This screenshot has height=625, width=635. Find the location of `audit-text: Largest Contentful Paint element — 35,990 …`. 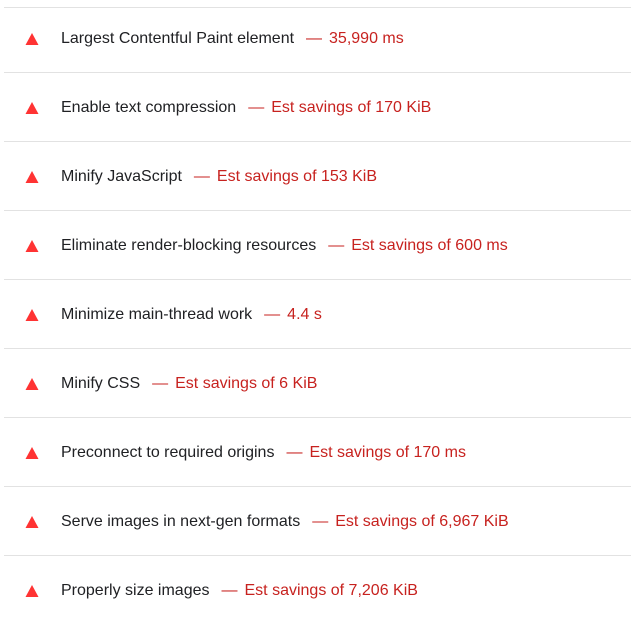

audit-text: Largest Contentful Paint element — 35,990 … is located at coordinates (232, 39).